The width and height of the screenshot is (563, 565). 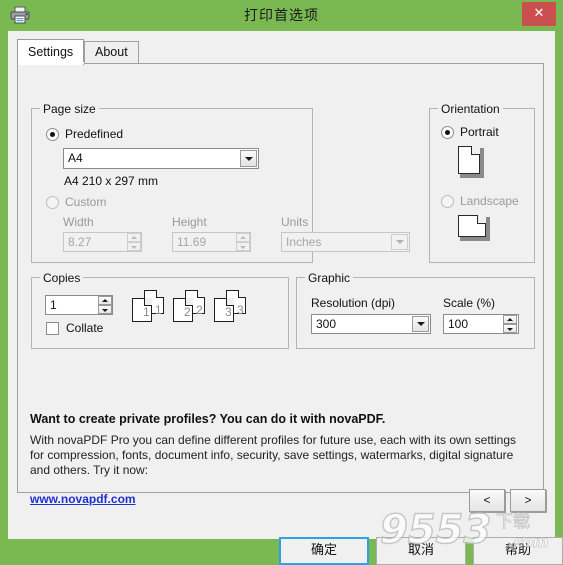 I want to click on label-portrait: Portrait, so click(x=479, y=132).